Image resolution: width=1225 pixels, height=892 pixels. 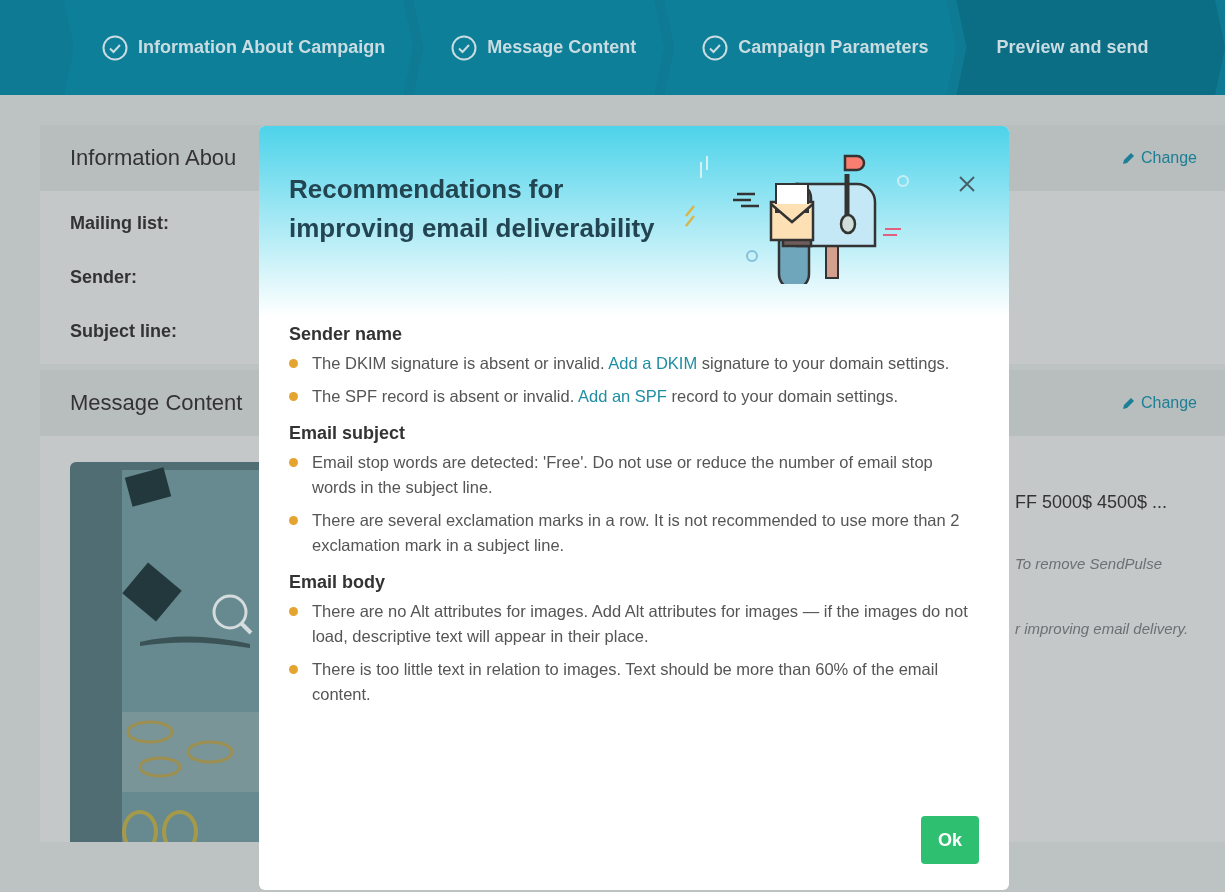 I want to click on step-tab: Information About Campaign, so click(x=239, y=47).